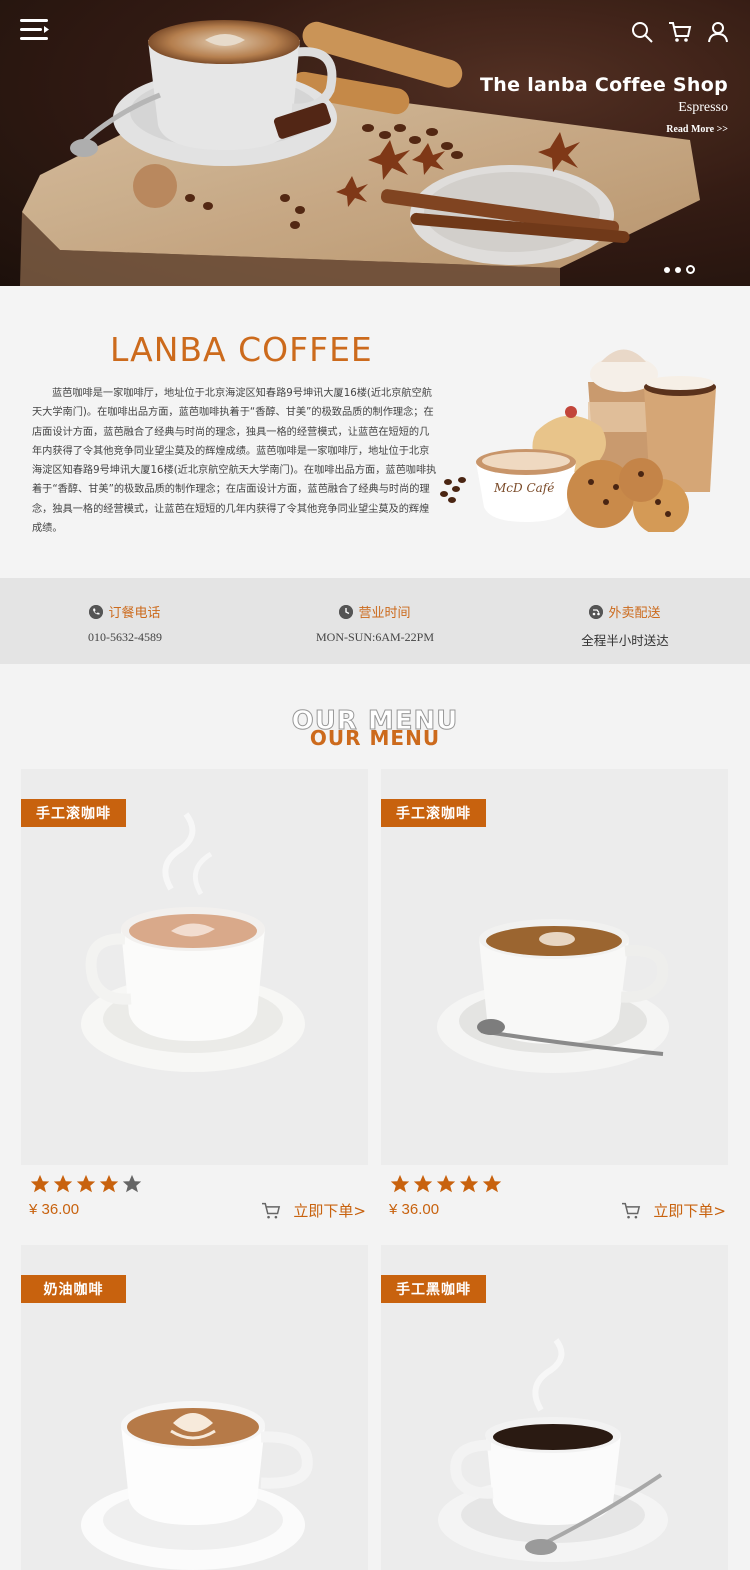 The height and width of the screenshot is (1570, 750). What do you see at coordinates (634, 613) in the screenshot?
I see `info-delivery-label: 外卖配送` at bounding box center [634, 613].